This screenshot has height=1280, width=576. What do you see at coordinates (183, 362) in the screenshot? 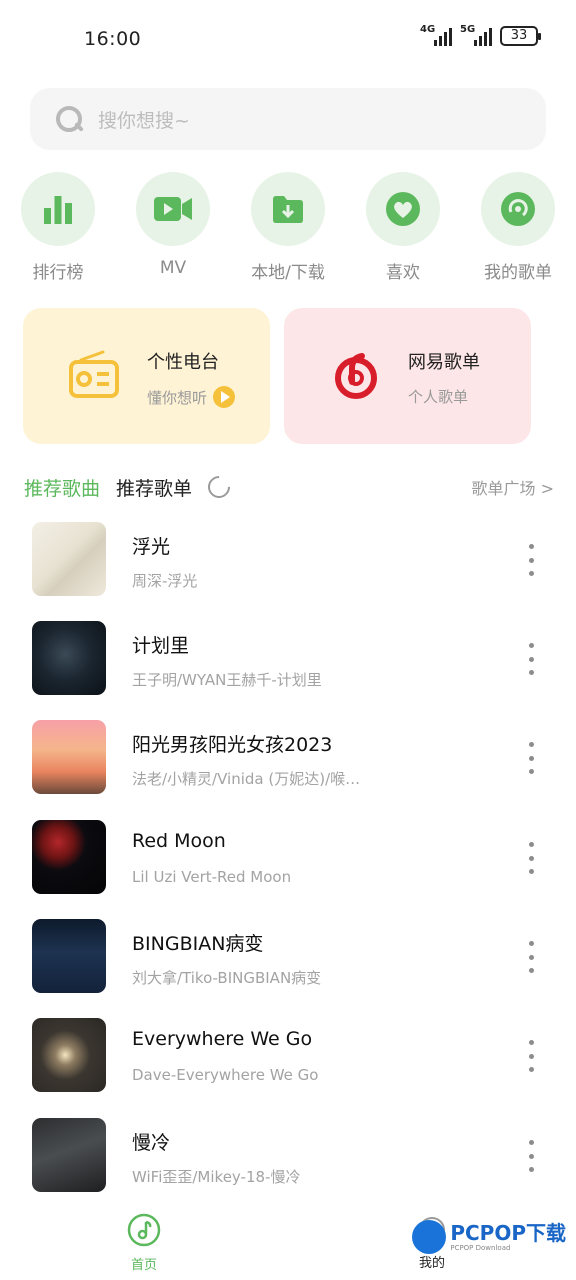
I see `radio-card-title: 个性电台` at bounding box center [183, 362].